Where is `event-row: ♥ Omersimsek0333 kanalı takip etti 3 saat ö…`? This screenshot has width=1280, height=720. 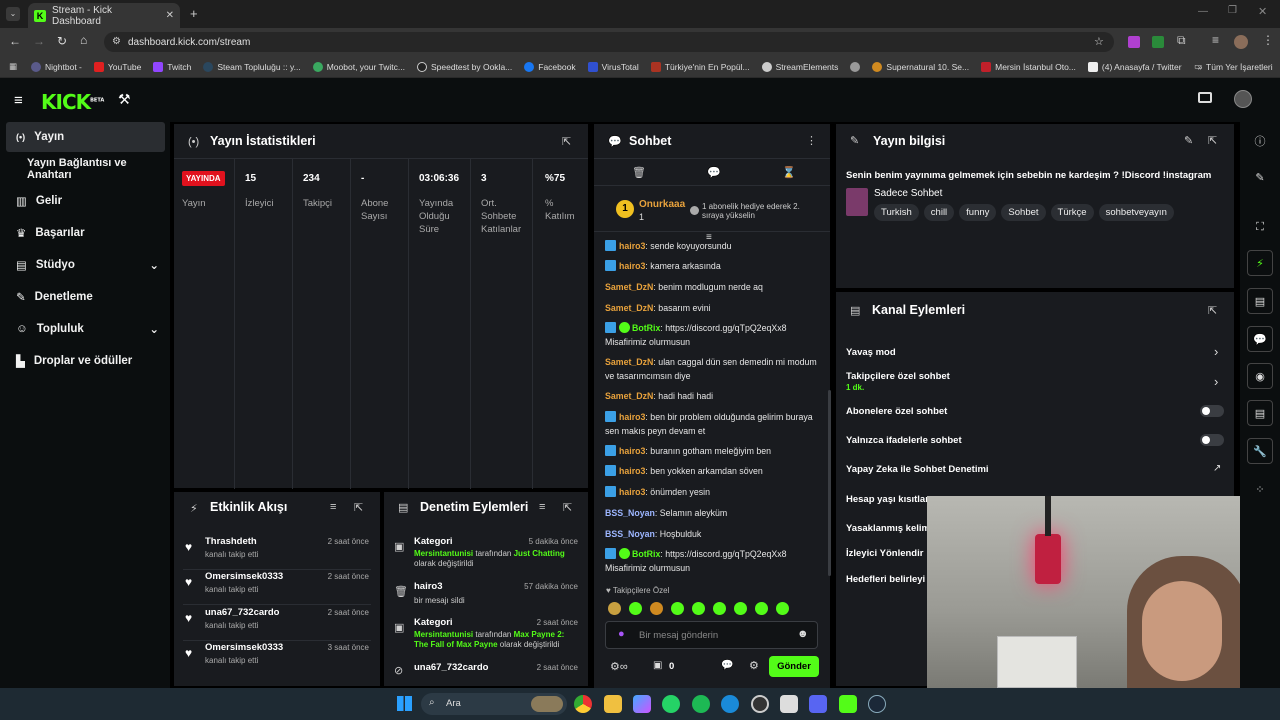 event-row: ♥ Omersimsek0333 kanalı takip etti 3 saat ö… is located at coordinates (277, 659).